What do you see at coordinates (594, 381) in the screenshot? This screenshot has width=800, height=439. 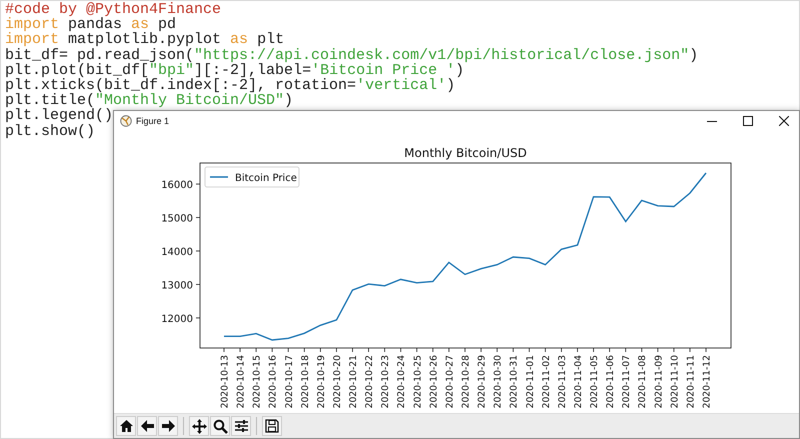 I see `x-tick-label: 2020-11-05` at bounding box center [594, 381].